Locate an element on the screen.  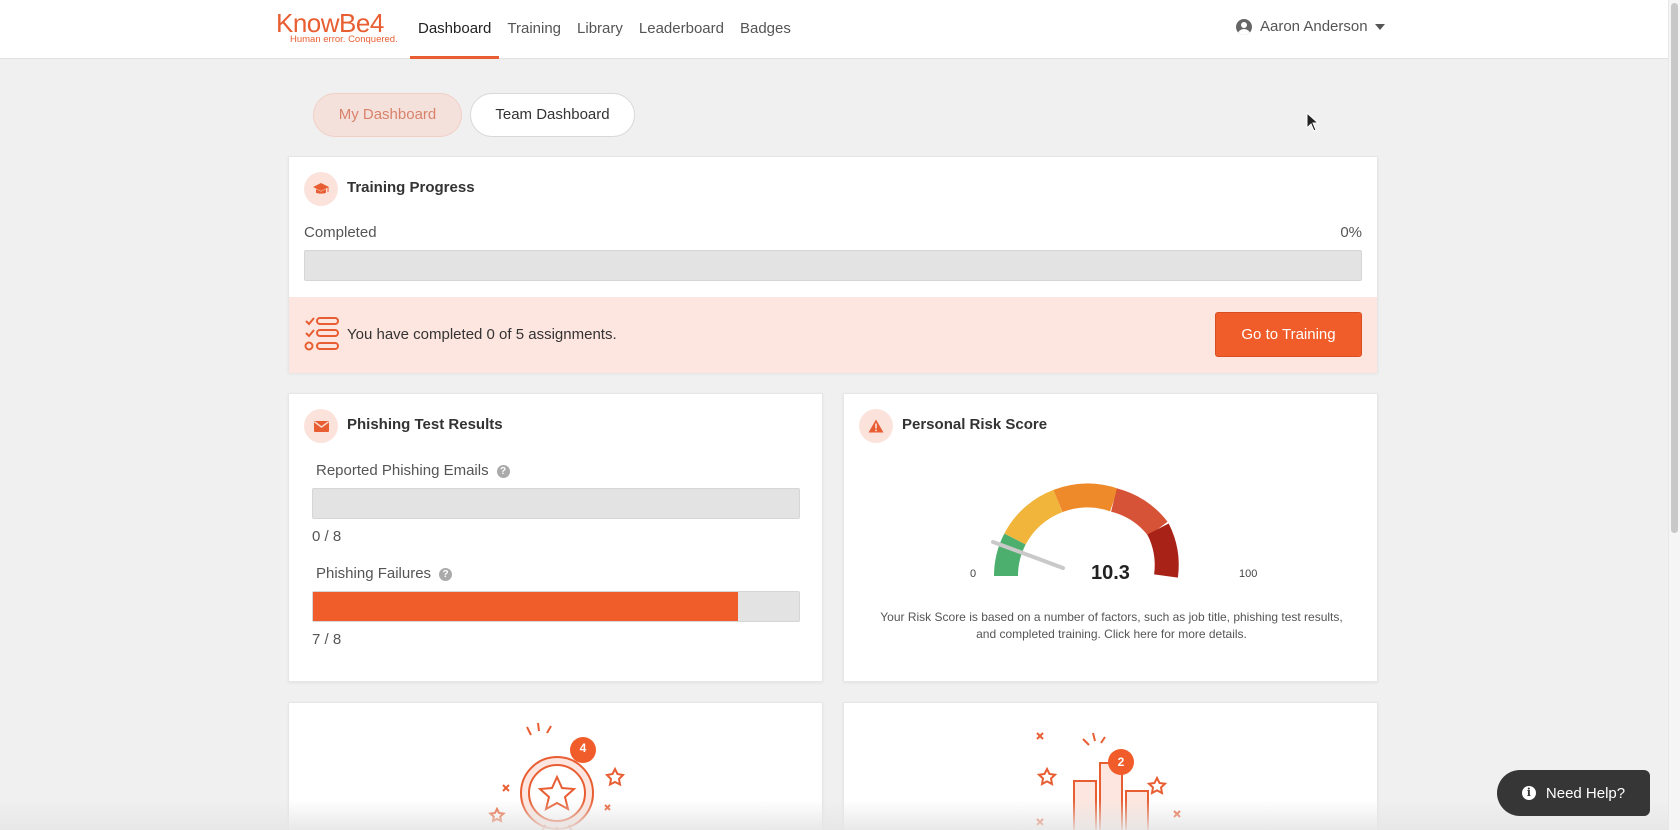
bottom-fade is located at coordinates (834, 815).